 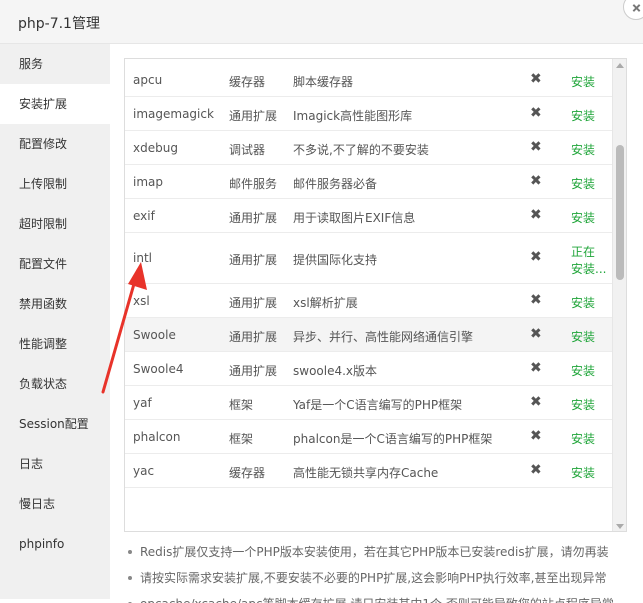 What do you see at coordinates (55, 384) in the screenshot?
I see `sidebar-item-load-status: 负载状态` at bounding box center [55, 384].